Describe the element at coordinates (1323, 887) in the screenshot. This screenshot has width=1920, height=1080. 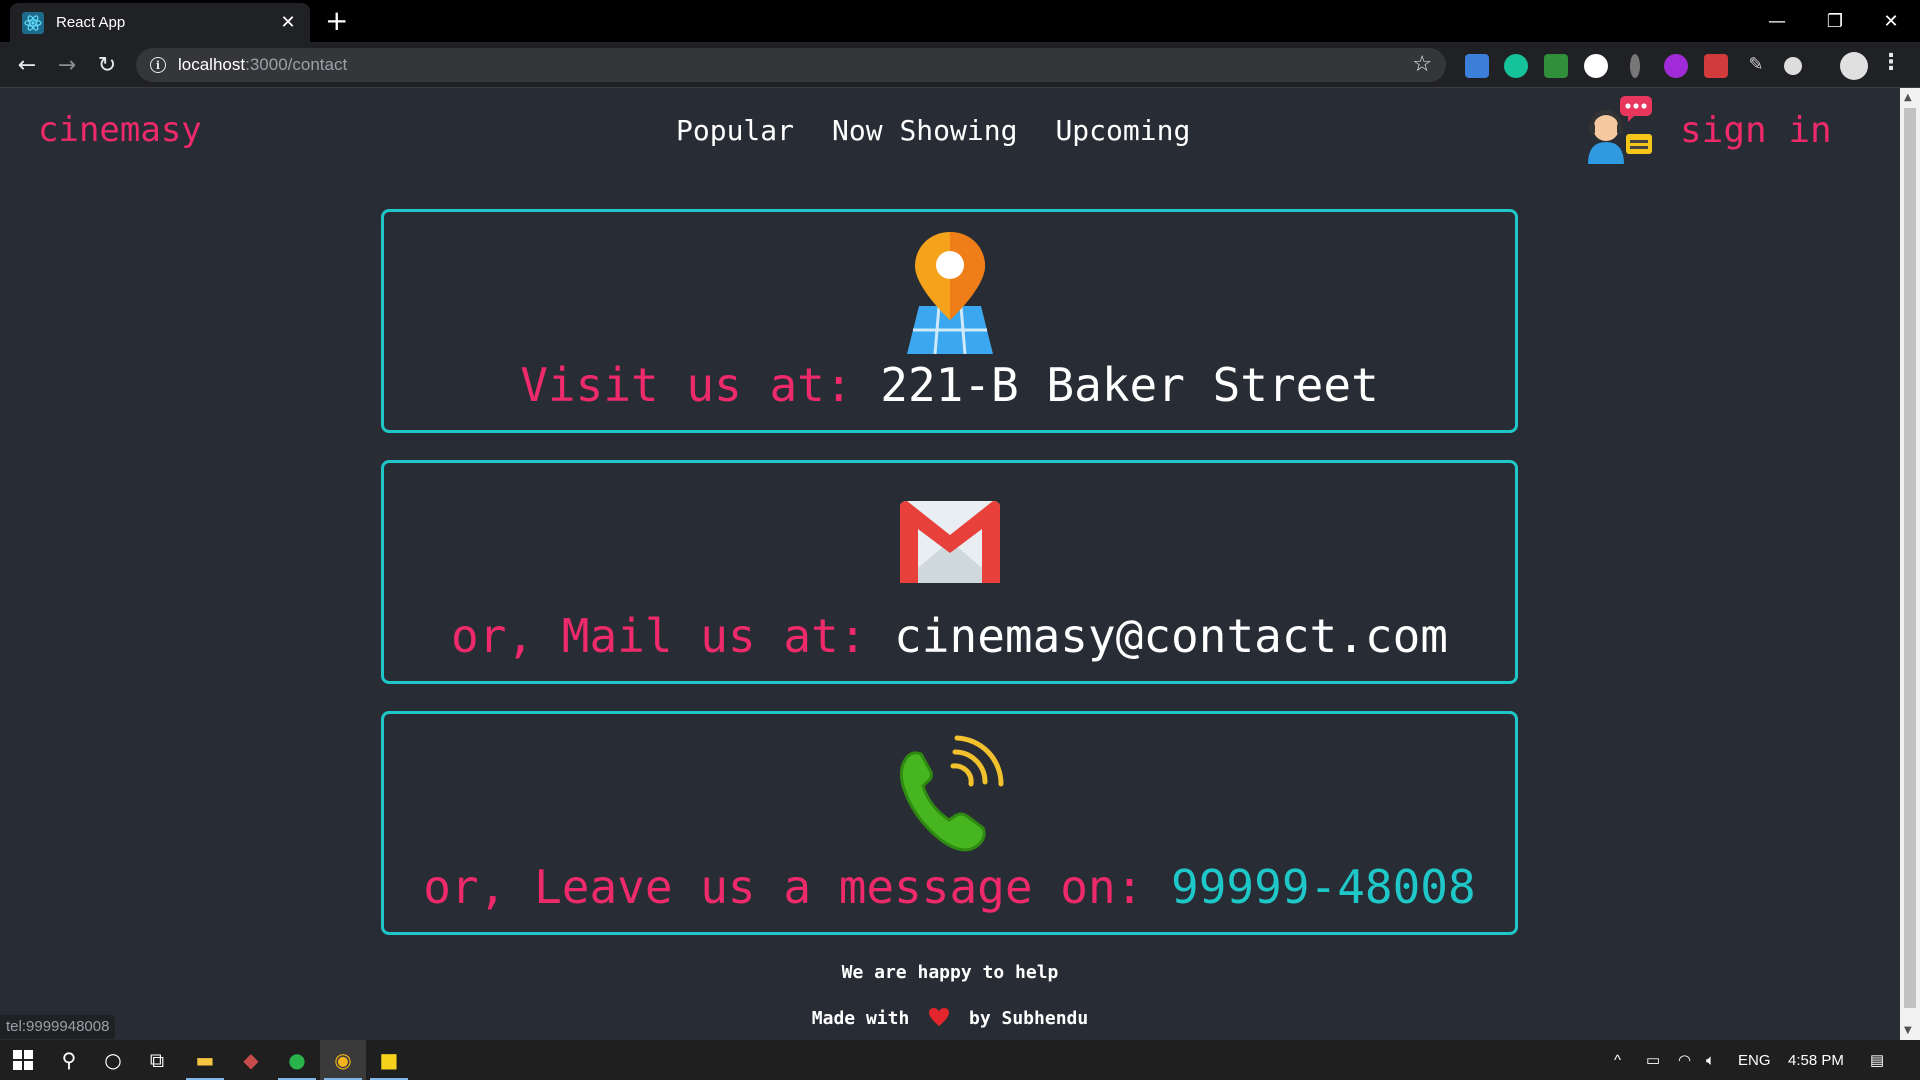
I see `phone-value: 99999-48008` at that location.